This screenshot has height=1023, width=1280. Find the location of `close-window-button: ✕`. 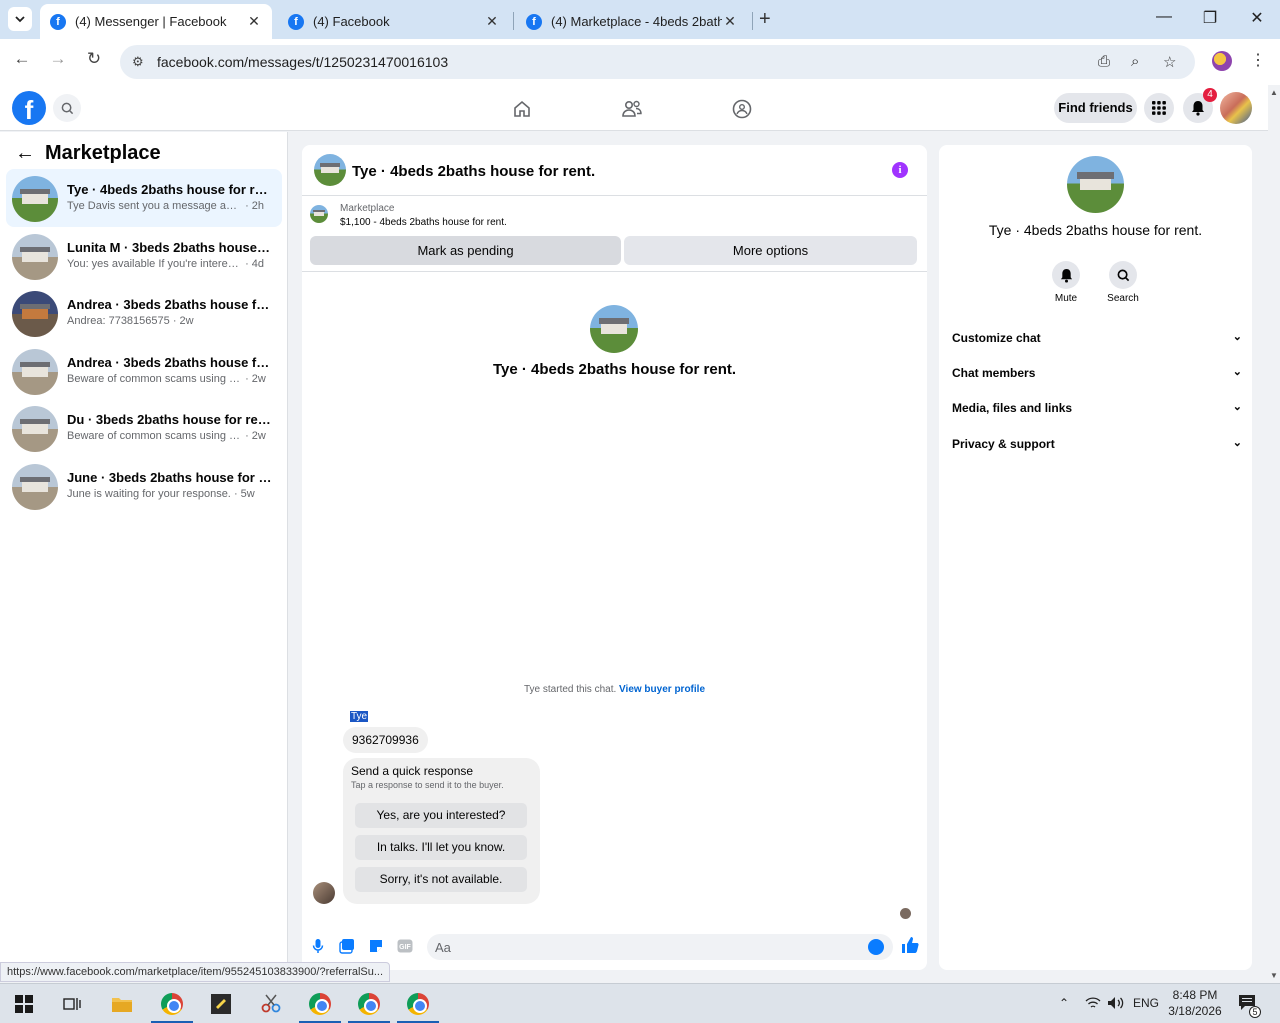

close-window-button: ✕ is located at coordinates (1257, 18).